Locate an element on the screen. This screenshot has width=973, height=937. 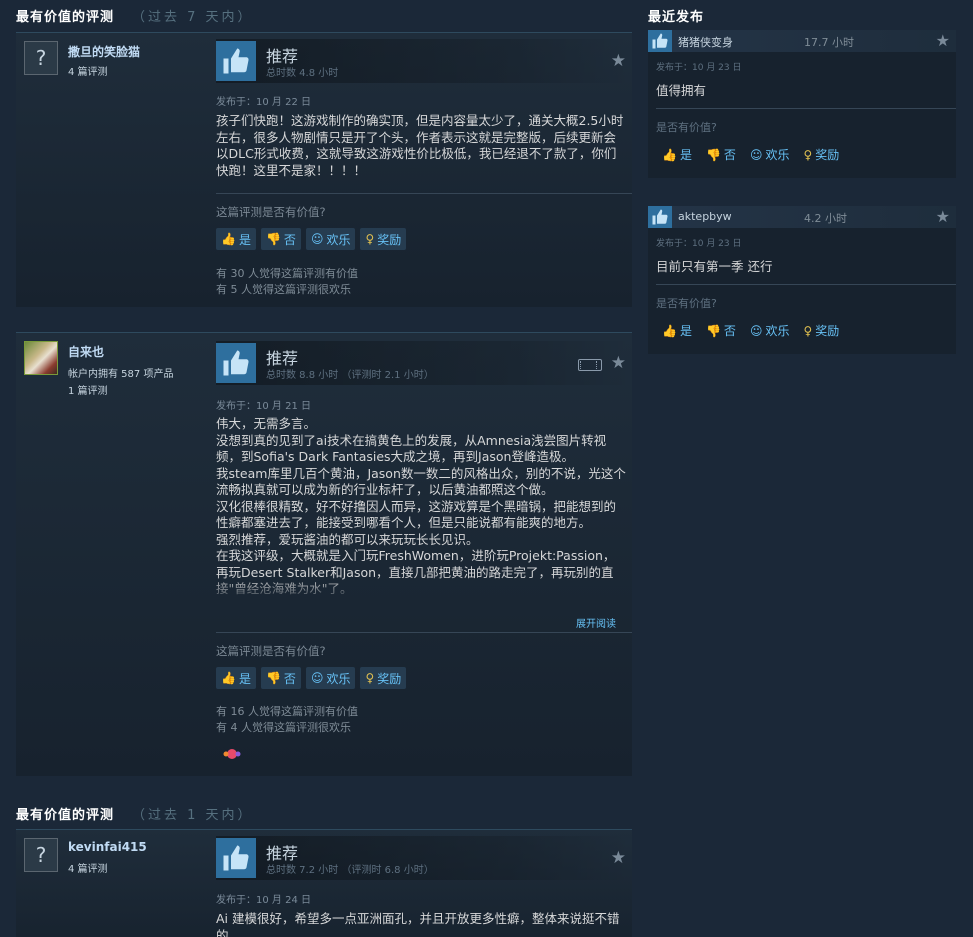
expand-link: 展开阅读 is located at coordinates (596, 622).